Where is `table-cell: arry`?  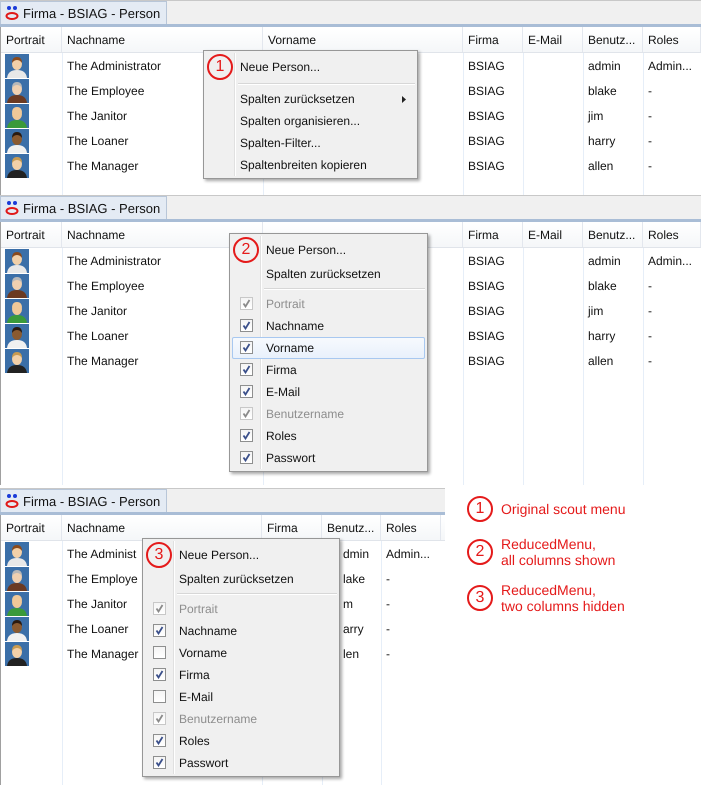
table-cell: arry is located at coordinates (353, 629).